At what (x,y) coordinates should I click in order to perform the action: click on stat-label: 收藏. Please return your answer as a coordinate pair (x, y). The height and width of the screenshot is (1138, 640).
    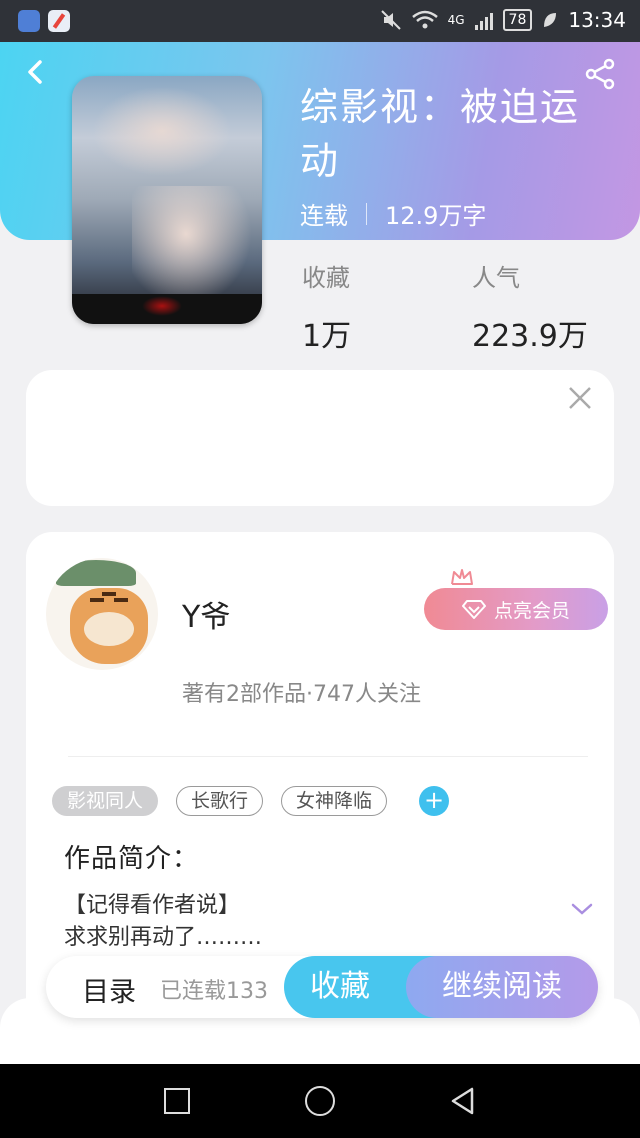
    Looking at the image, I should click on (326, 278).